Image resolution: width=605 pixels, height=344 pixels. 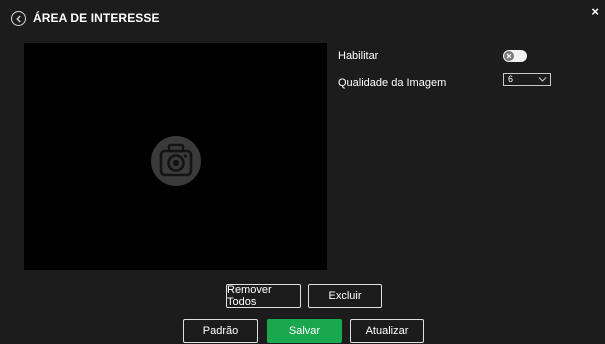 I want to click on chevron-left-icon, so click(x=18, y=18).